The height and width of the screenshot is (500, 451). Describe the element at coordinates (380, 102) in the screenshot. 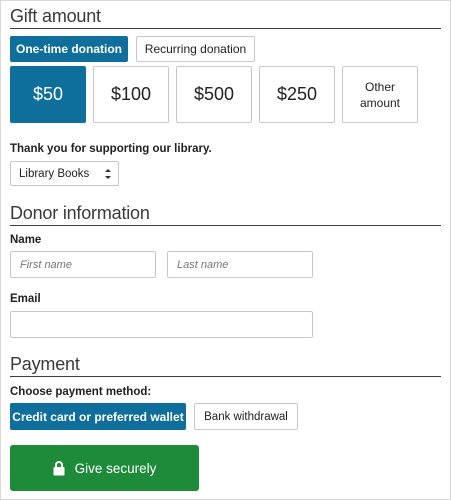

I see `other-amount-line2: amount` at that location.